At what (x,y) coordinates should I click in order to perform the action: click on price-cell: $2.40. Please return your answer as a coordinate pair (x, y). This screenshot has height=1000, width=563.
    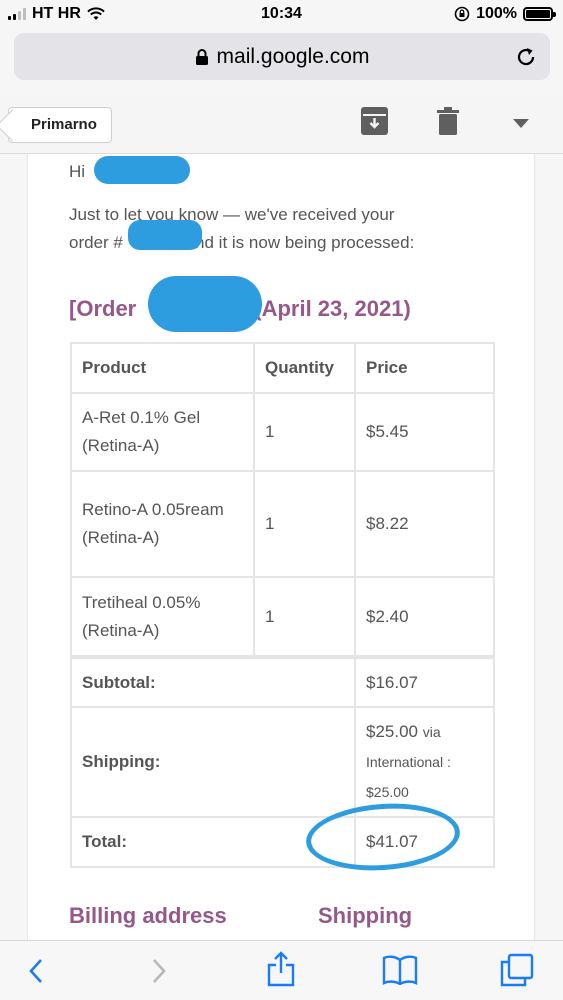
    Looking at the image, I should click on (424, 617).